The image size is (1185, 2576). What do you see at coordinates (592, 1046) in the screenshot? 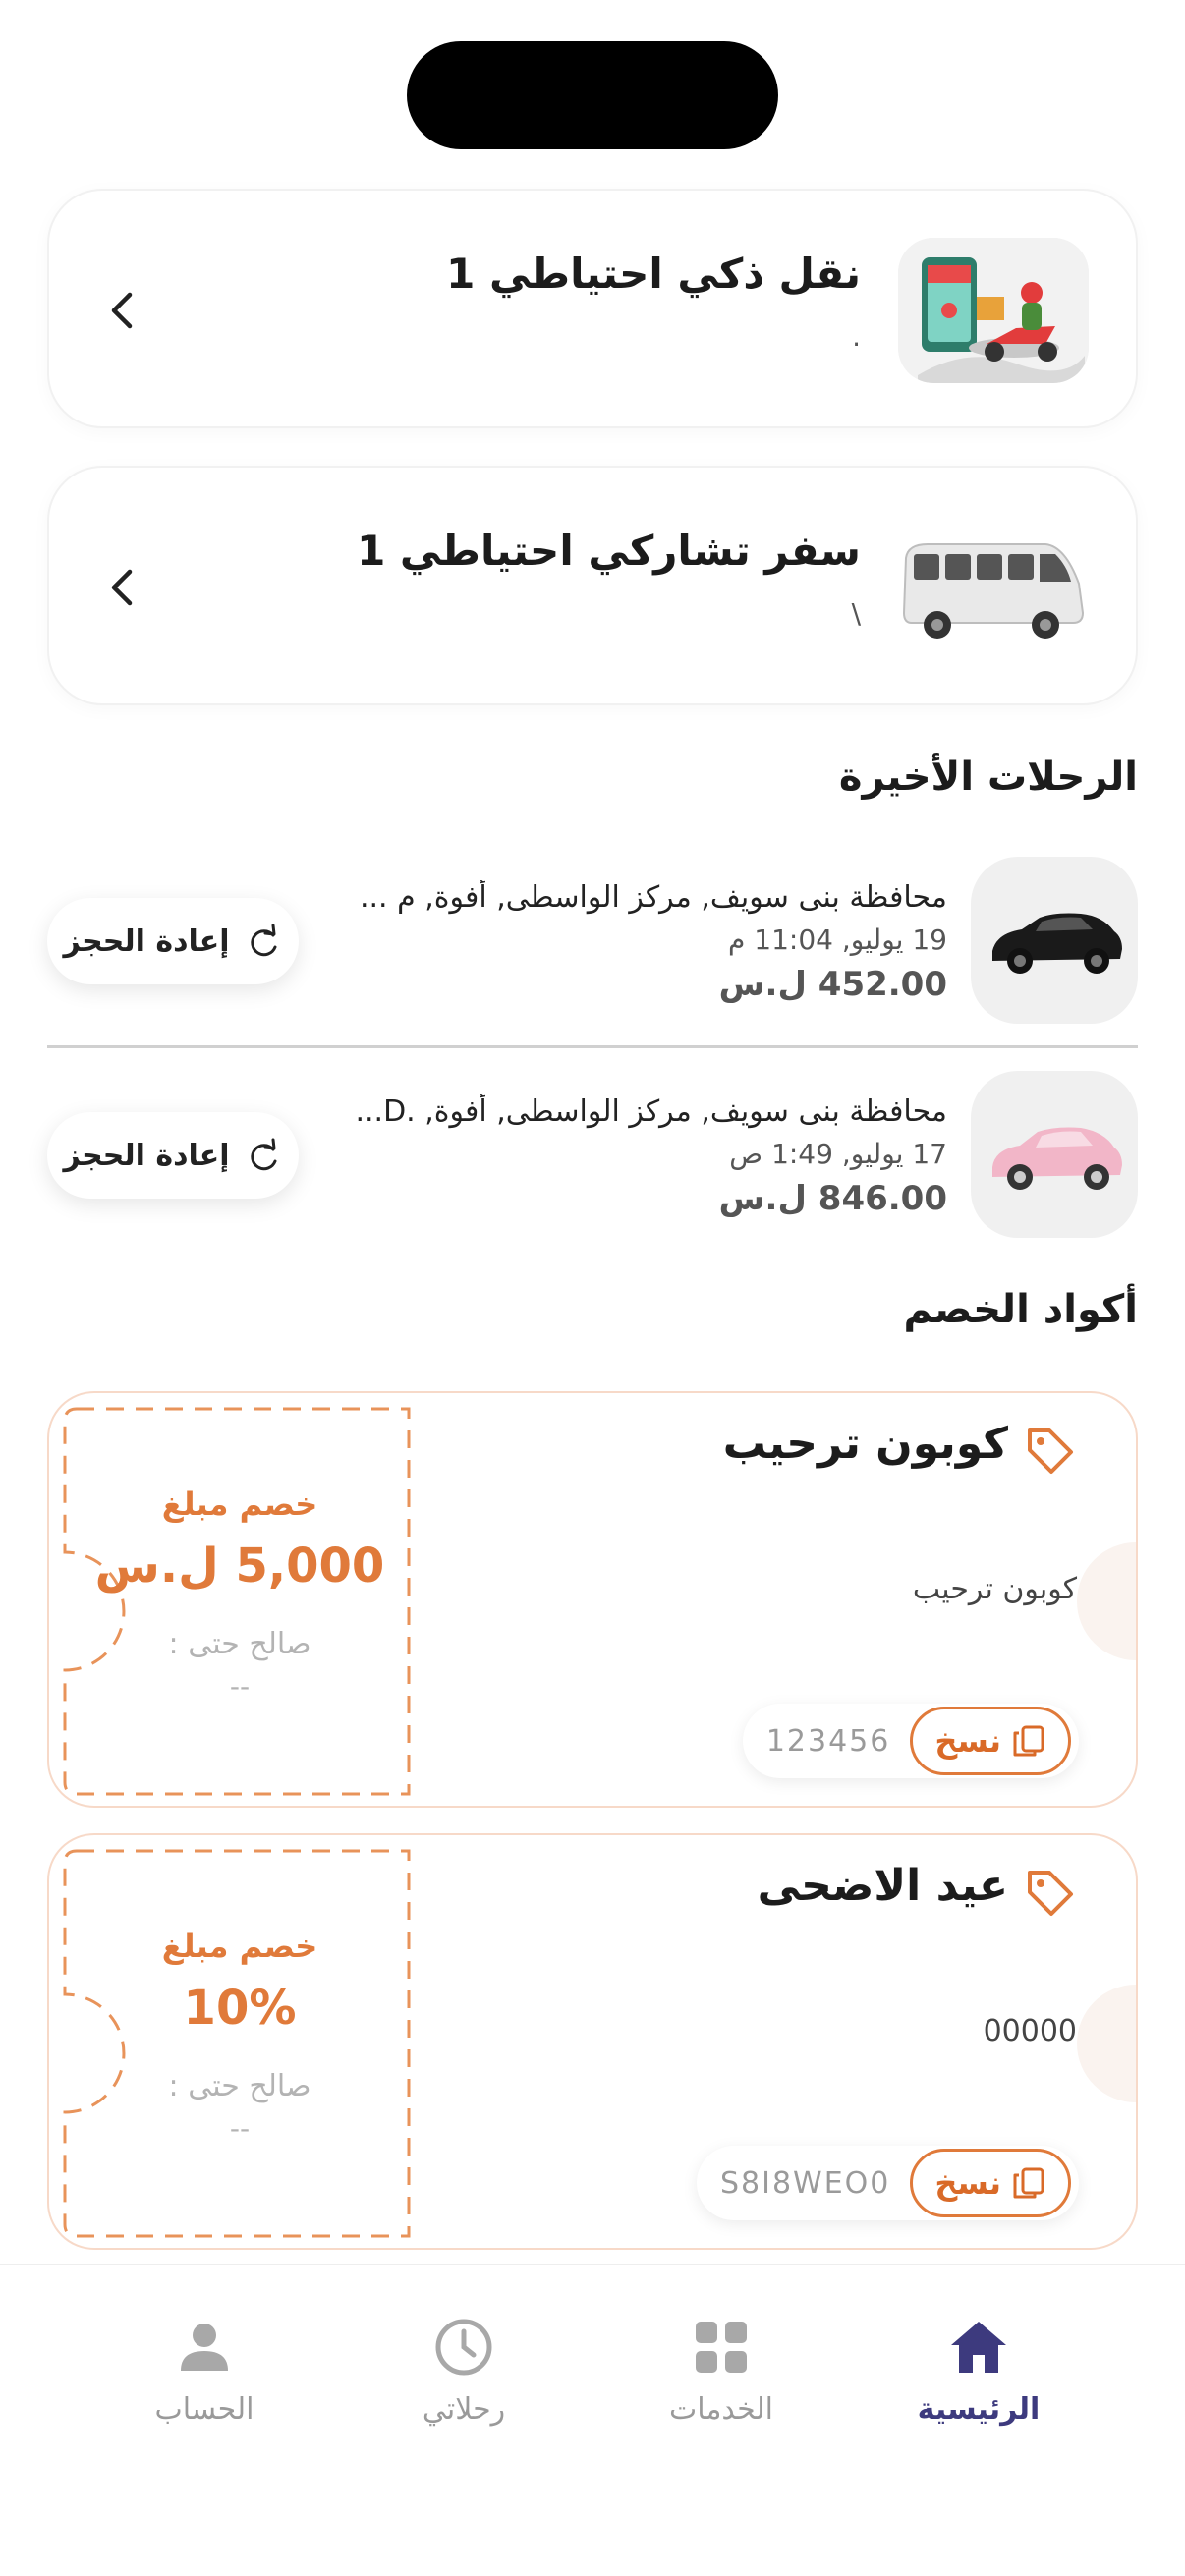
I see `divider` at bounding box center [592, 1046].